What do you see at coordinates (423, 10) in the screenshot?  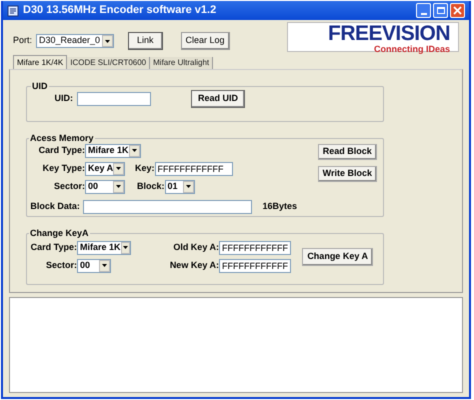 I see `minimize-button` at bounding box center [423, 10].